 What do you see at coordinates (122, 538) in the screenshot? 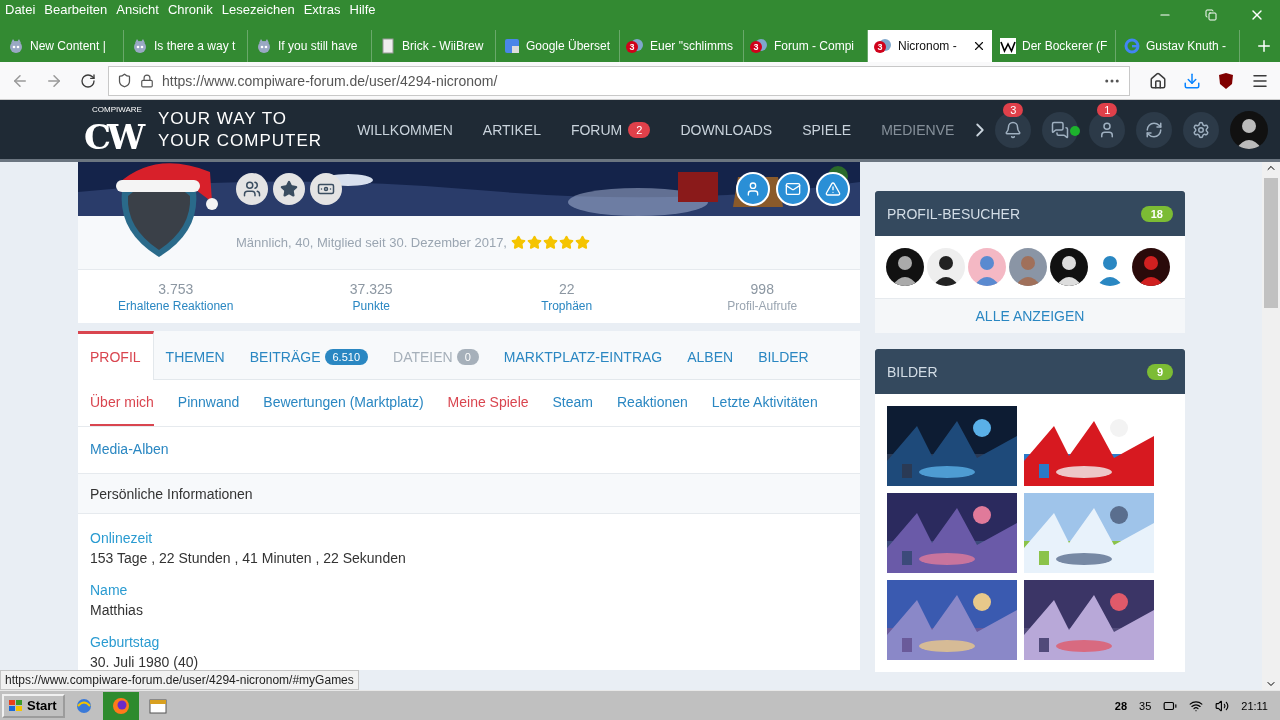
I see `field-label: Onlinezeit` at bounding box center [122, 538].